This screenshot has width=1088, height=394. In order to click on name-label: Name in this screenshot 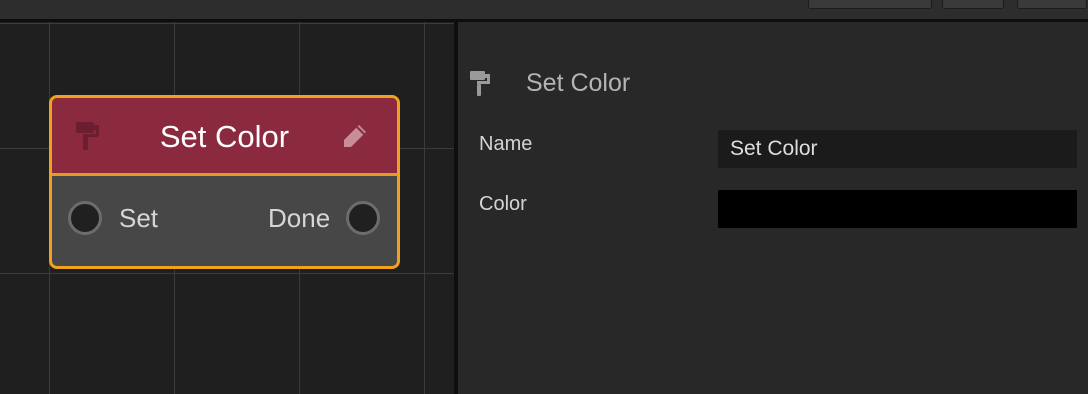, I will do `click(506, 144)`.